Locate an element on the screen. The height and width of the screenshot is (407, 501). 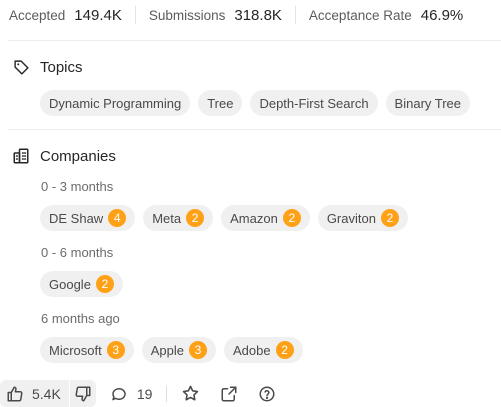
company-tag: Graviton 2 is located at coordinates (362, 218).